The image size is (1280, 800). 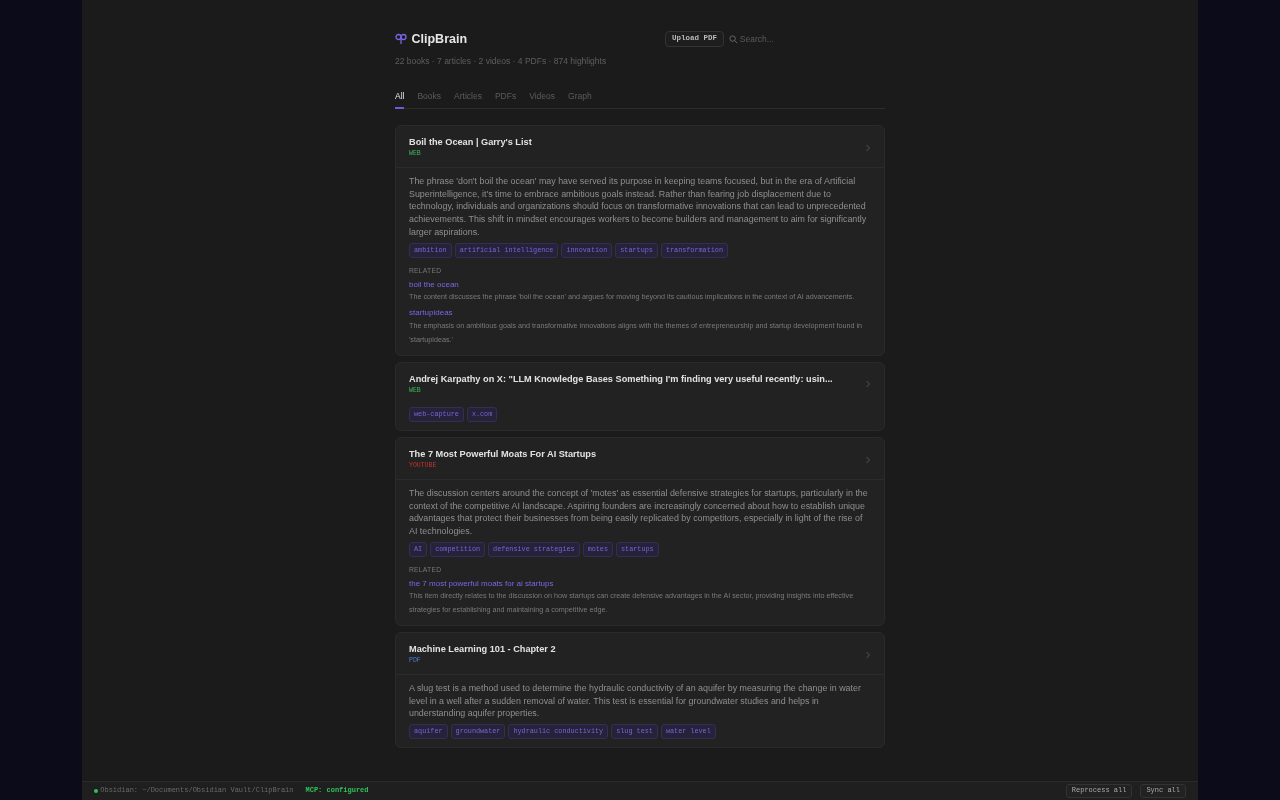 What do you see at coordinates (401, 39) in the screenshot?
I see `logo-icon` at bounding box center [401, 39].